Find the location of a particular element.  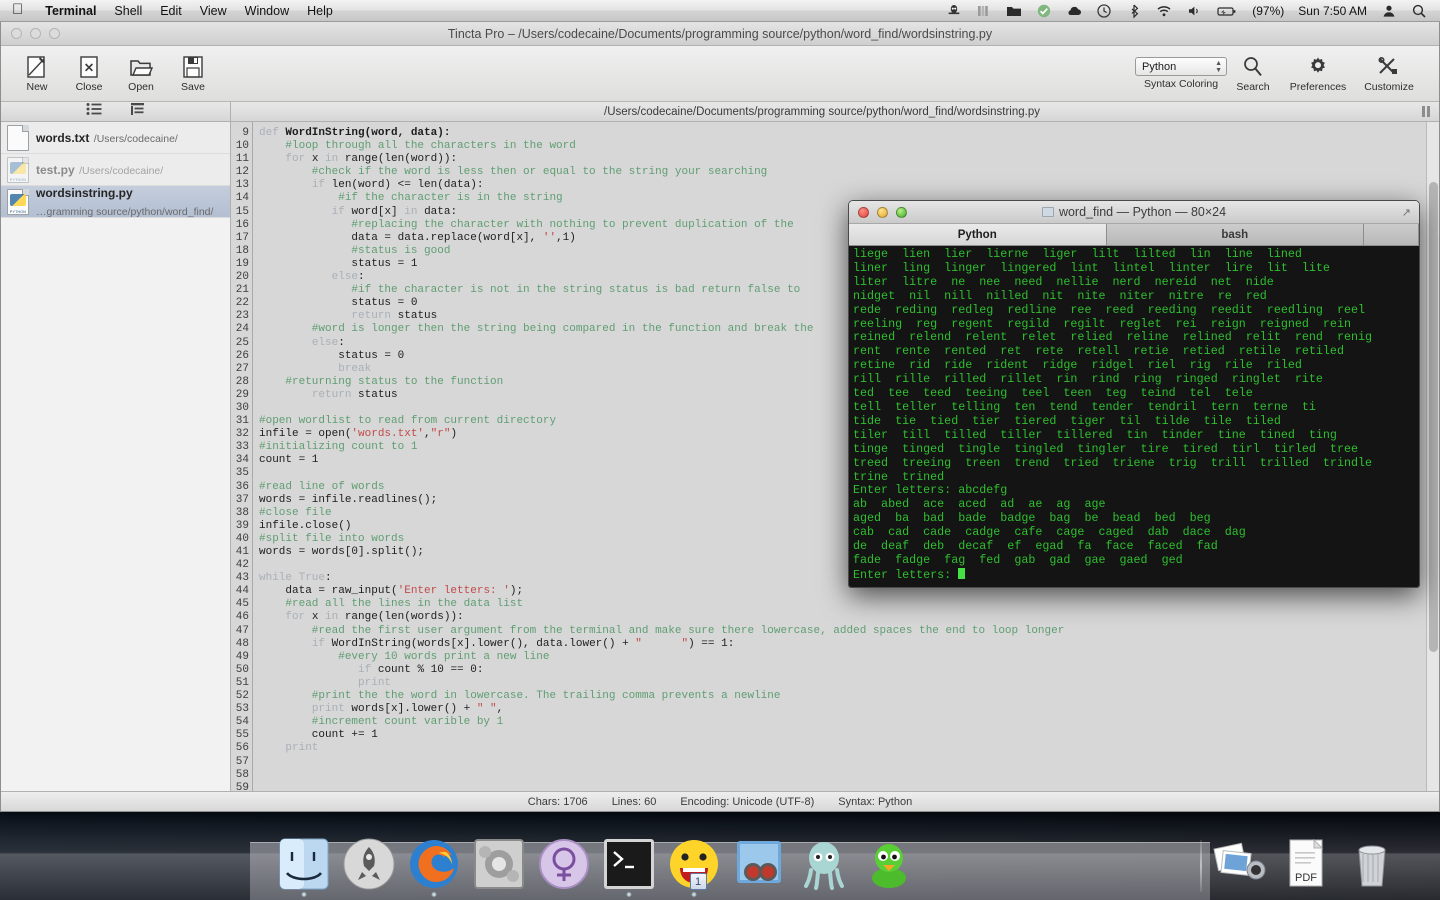

save-button: Save is located at coordinates (193, 73).